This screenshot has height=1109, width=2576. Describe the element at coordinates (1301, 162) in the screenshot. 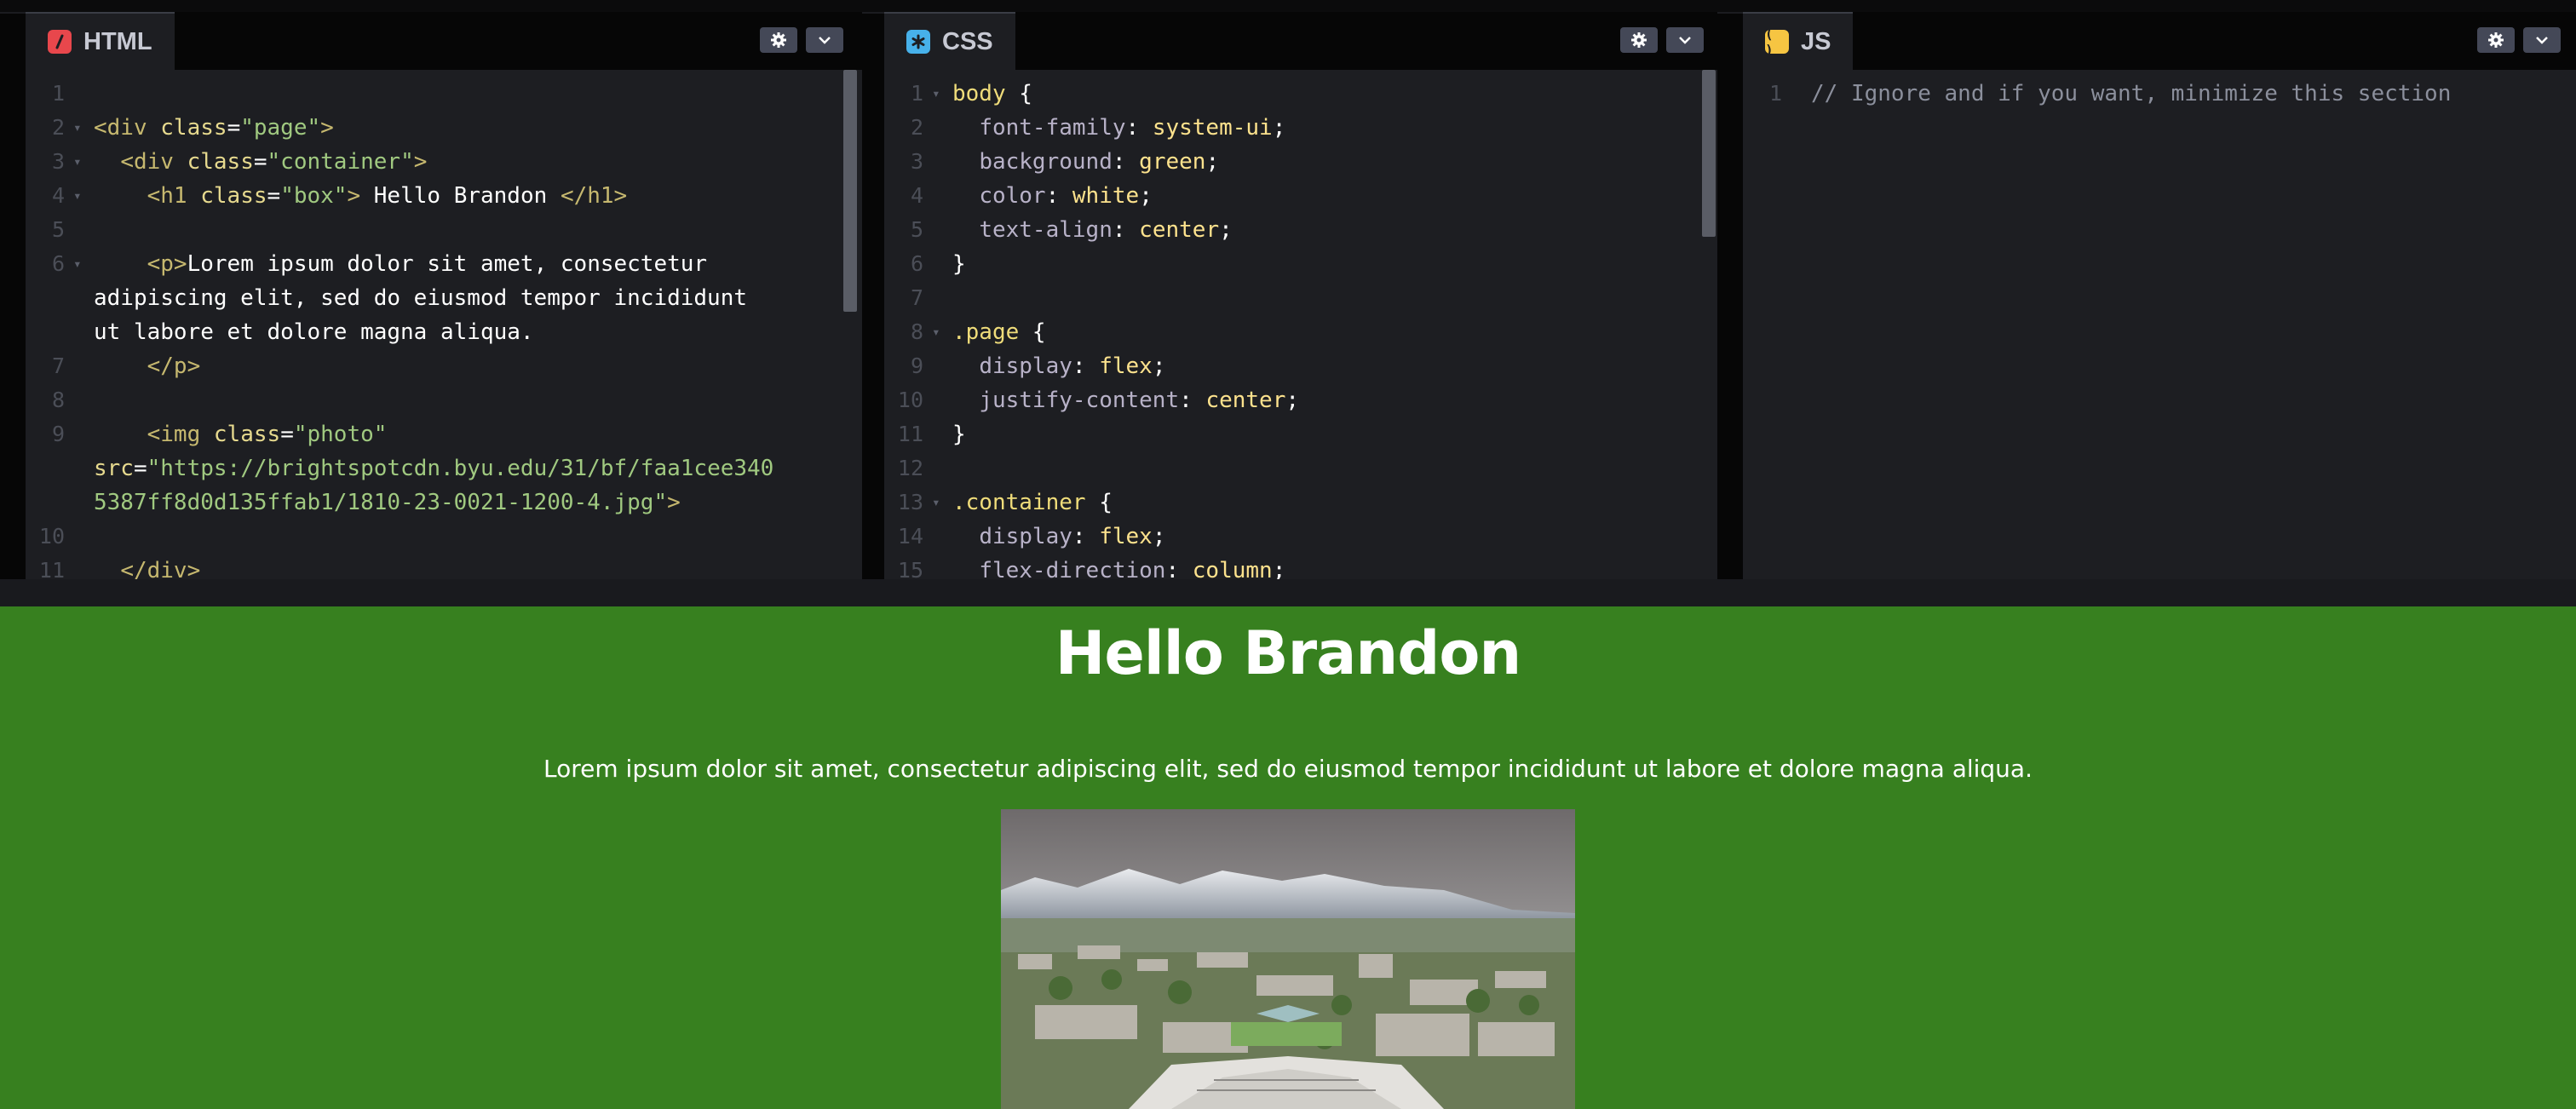

I see `code-line: 3 background: green;` at that location.